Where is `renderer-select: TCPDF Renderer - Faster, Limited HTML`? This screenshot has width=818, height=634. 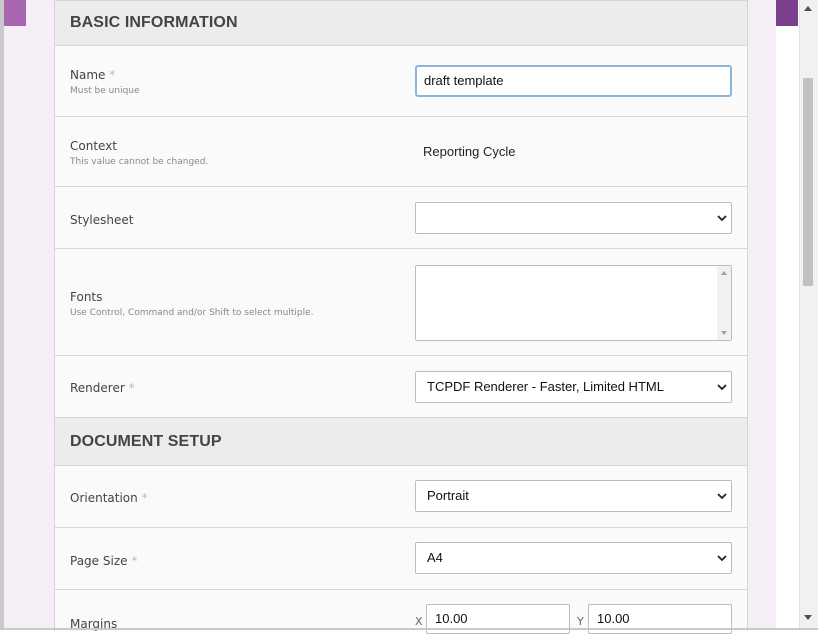 renderer-select: TCPDF Renderer - Faster, Limited HTML is located at coordinates (573, 387).